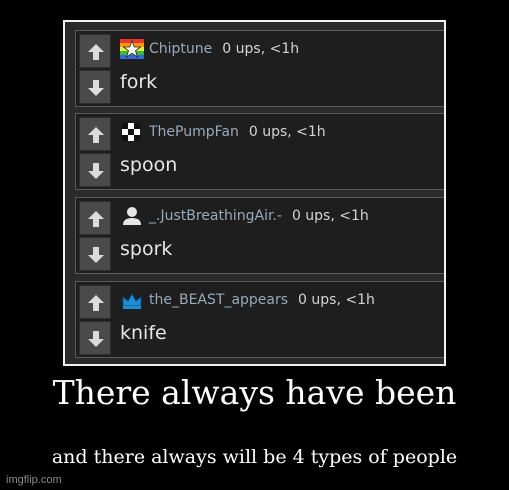 The width and height of the screenshot is (509, 490). I want to click on comment-card: Chiptune 0 ups, <1h fork, so click(259, 68).